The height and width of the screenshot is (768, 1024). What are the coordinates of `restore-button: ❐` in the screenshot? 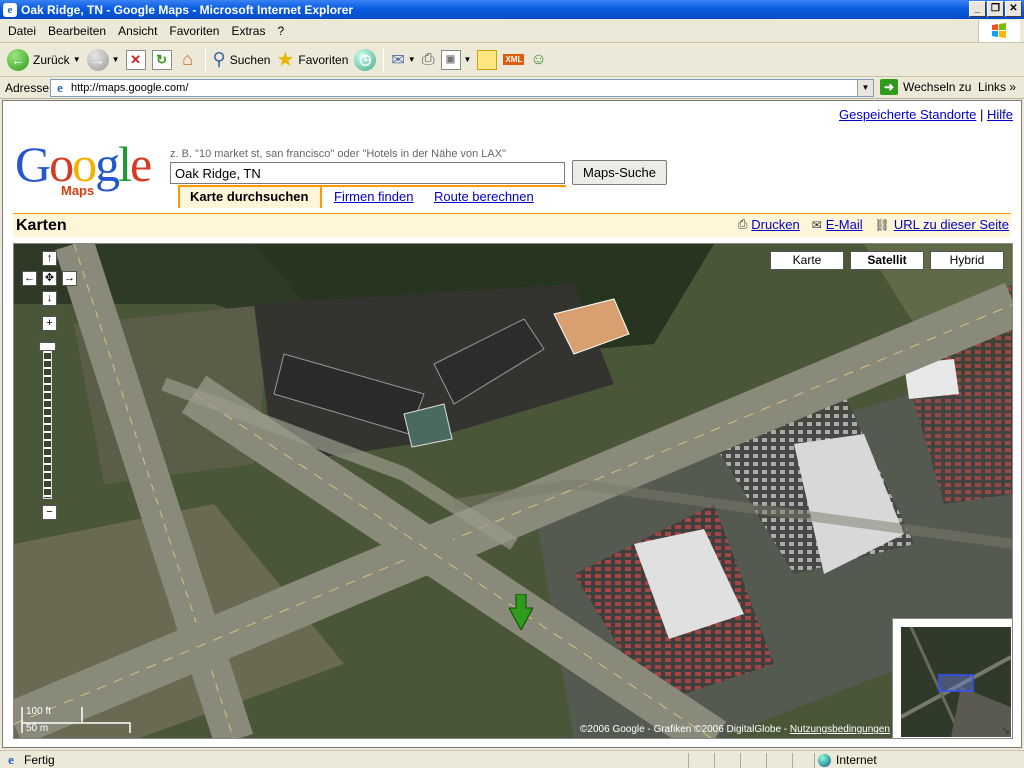 It's located at (995, 9).